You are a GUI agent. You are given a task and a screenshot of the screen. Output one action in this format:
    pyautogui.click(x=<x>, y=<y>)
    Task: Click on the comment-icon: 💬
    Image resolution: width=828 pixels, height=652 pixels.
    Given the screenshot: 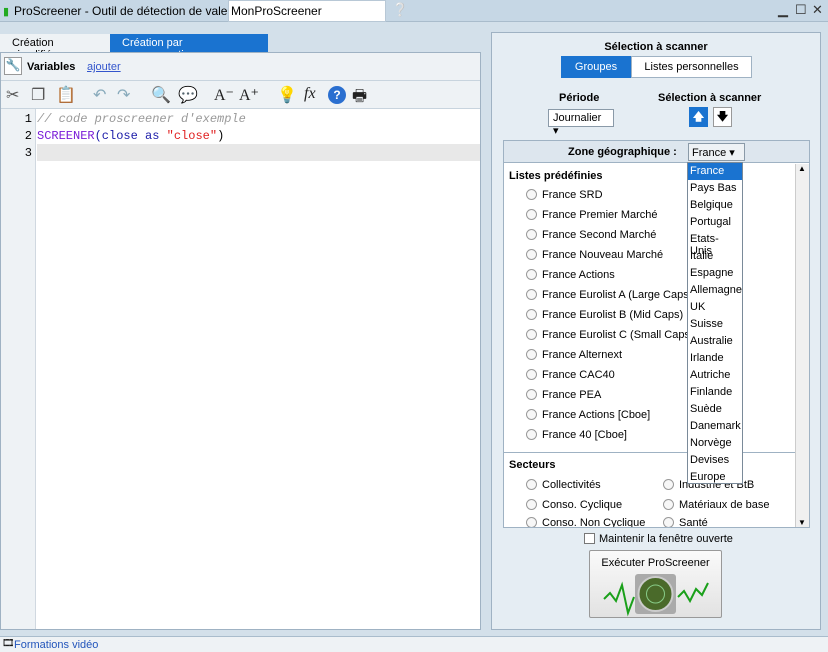 What is the action you would take?
    pyautogui.click(x=188, y=95)
    